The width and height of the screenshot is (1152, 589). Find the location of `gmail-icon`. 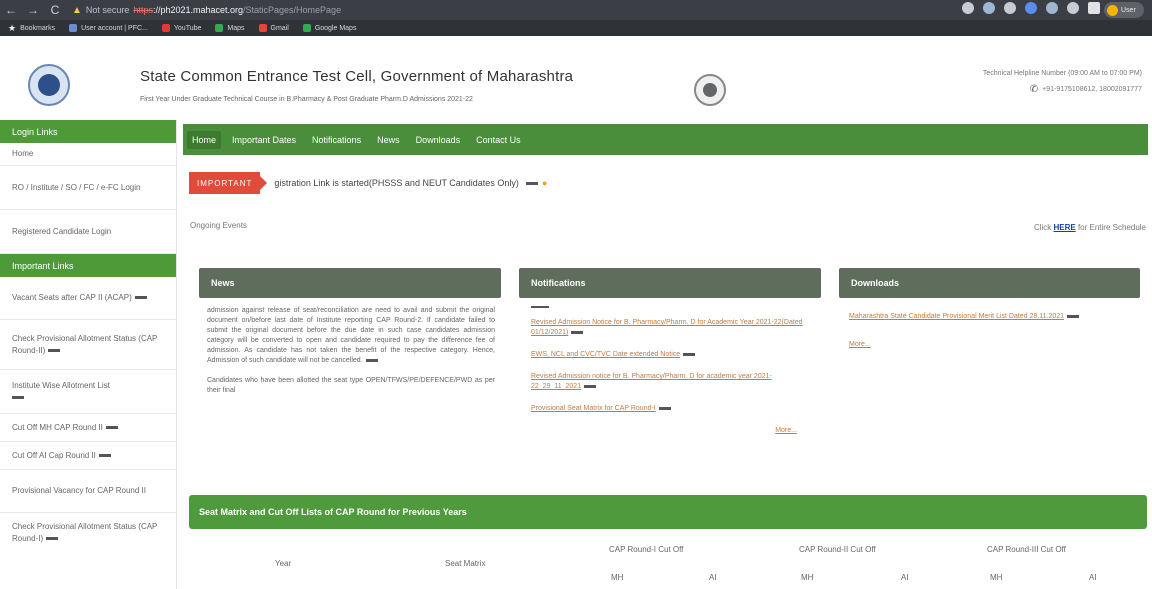

gmail-icon is located at coordinates (262, 28).